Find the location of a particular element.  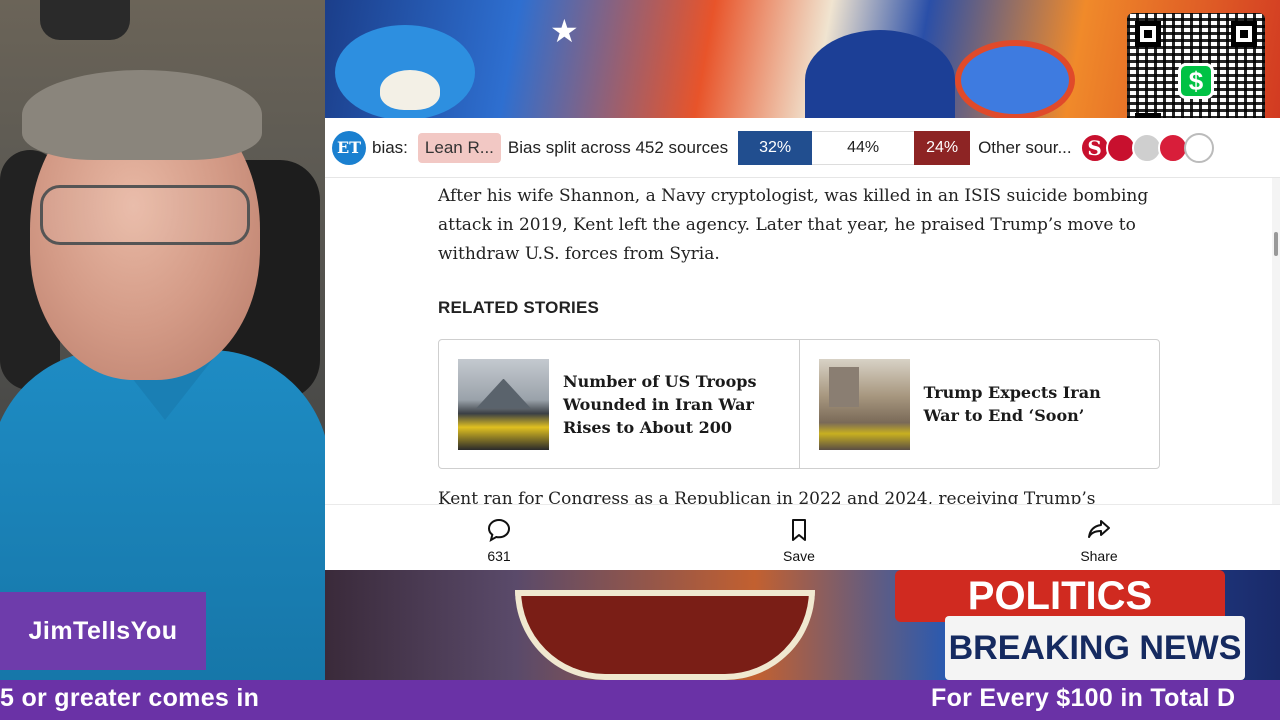

bias-right-segment: 24% is located at coordinates (942, 147).